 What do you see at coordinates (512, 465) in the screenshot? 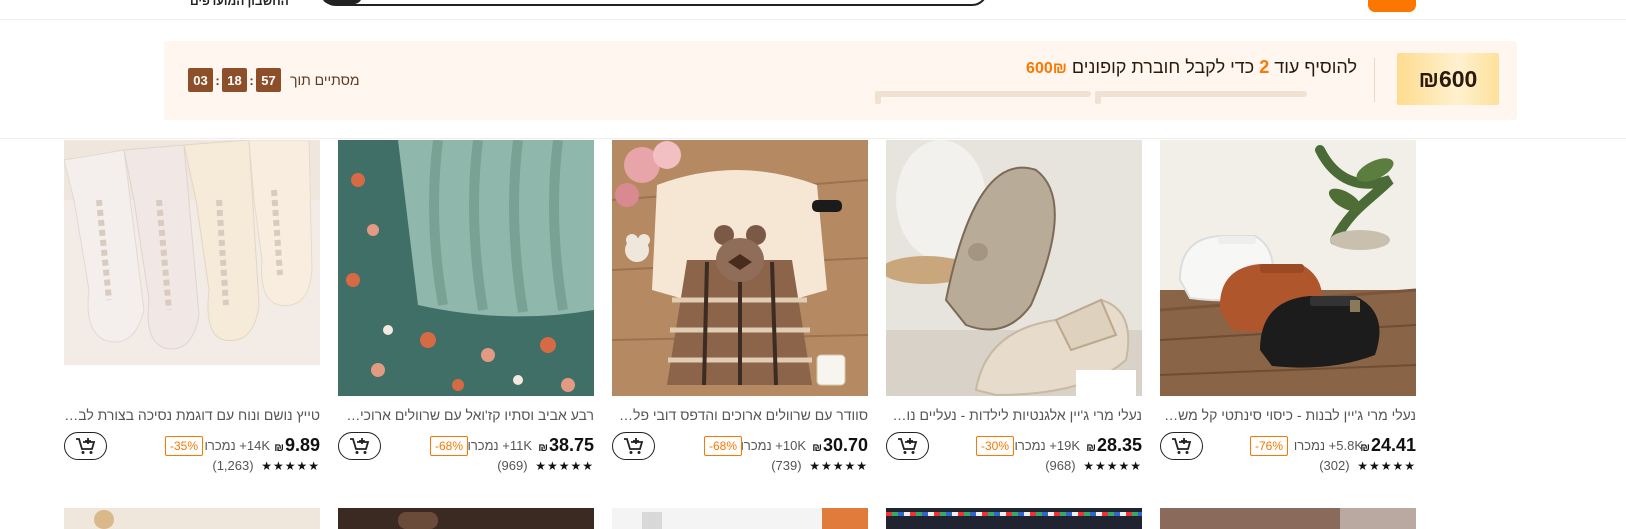
I see `review-count: (969)` at bounding box center [512, 465].